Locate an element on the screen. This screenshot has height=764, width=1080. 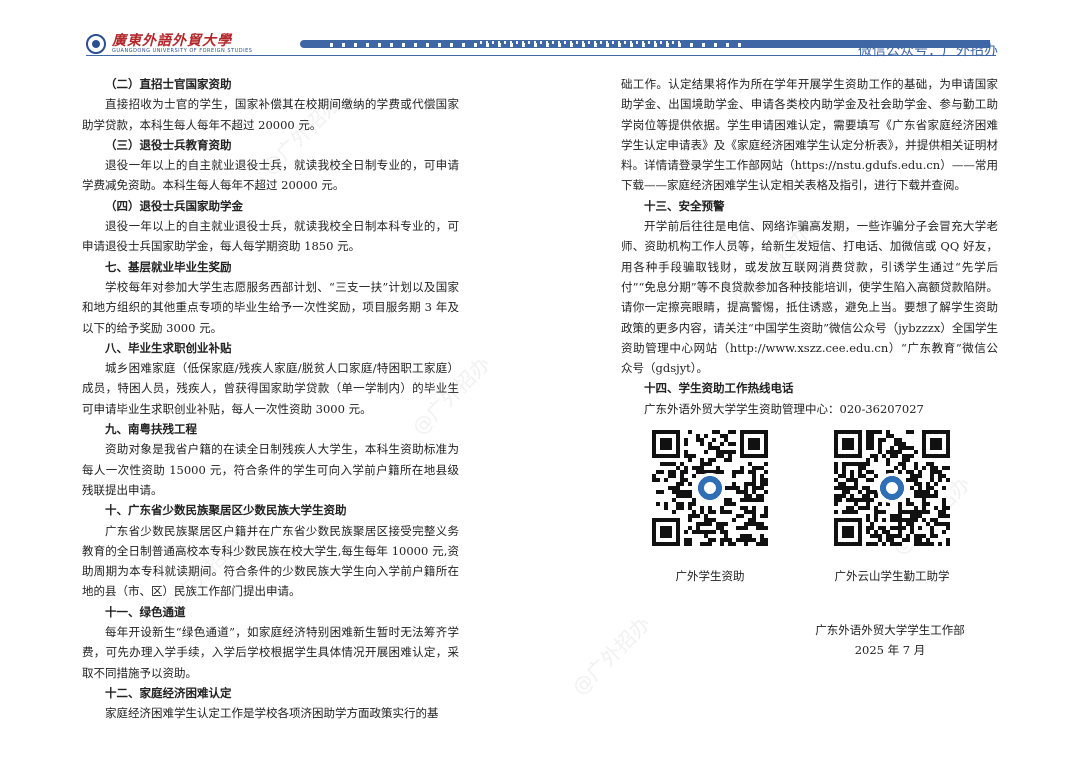
section-title: （四）退役士兵国家助学金 is located at coordinates (174, 205).